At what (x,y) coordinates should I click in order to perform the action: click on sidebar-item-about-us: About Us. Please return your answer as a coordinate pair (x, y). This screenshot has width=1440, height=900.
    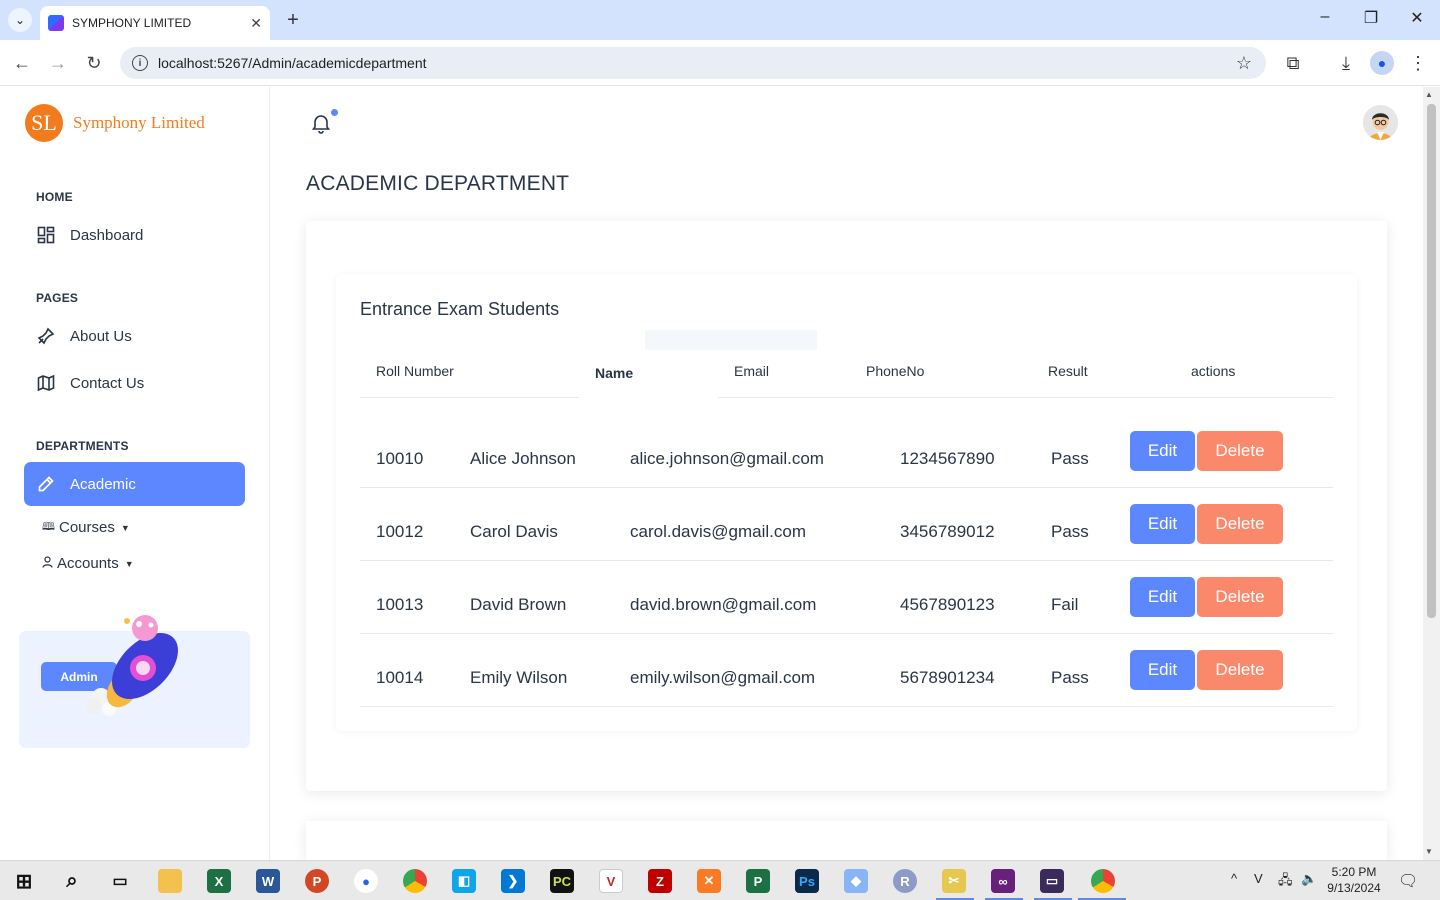
    Looking at the image, I should click on (134, 336).